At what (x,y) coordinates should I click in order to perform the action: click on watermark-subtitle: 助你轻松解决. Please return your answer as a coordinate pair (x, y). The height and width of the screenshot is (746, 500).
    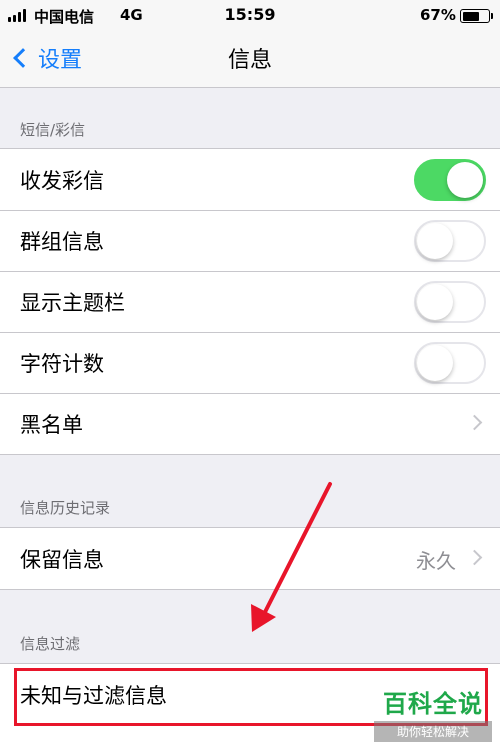
    Looking at the image, I should click on (433, 731).